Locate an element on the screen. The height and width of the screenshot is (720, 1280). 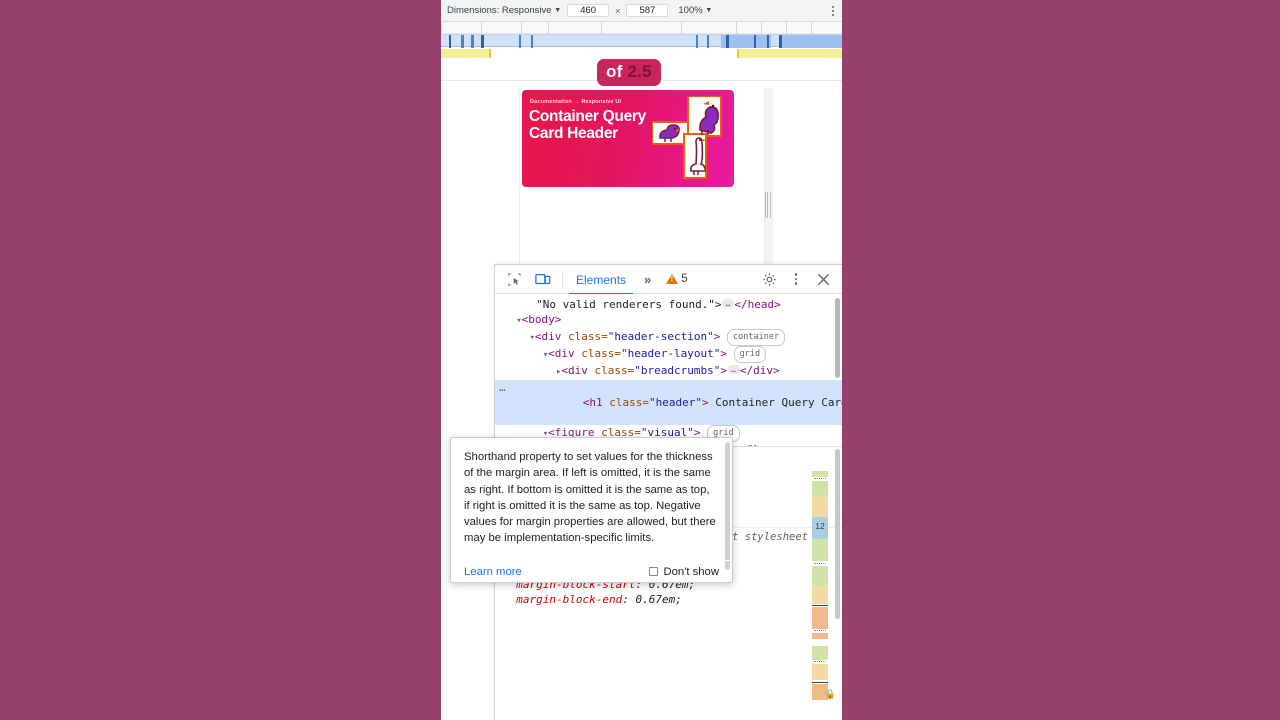
dom-row: ▾<body> is located at coordinates (668, 320).